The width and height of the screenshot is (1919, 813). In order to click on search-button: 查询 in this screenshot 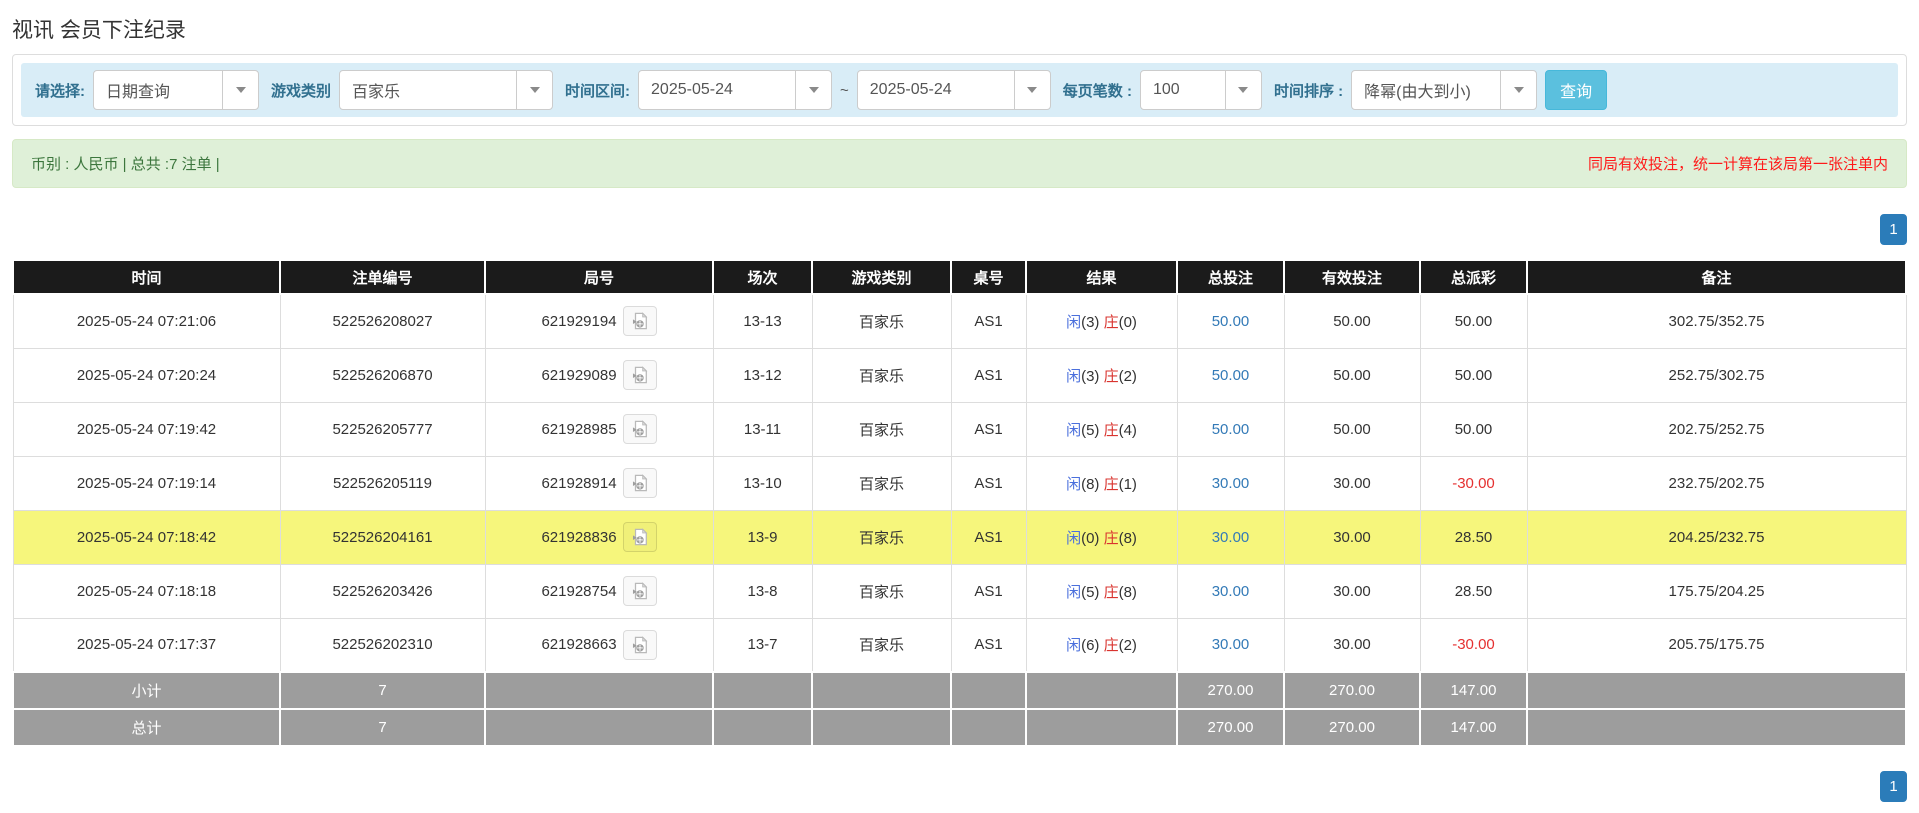, I will do `click(1576, 90)`.